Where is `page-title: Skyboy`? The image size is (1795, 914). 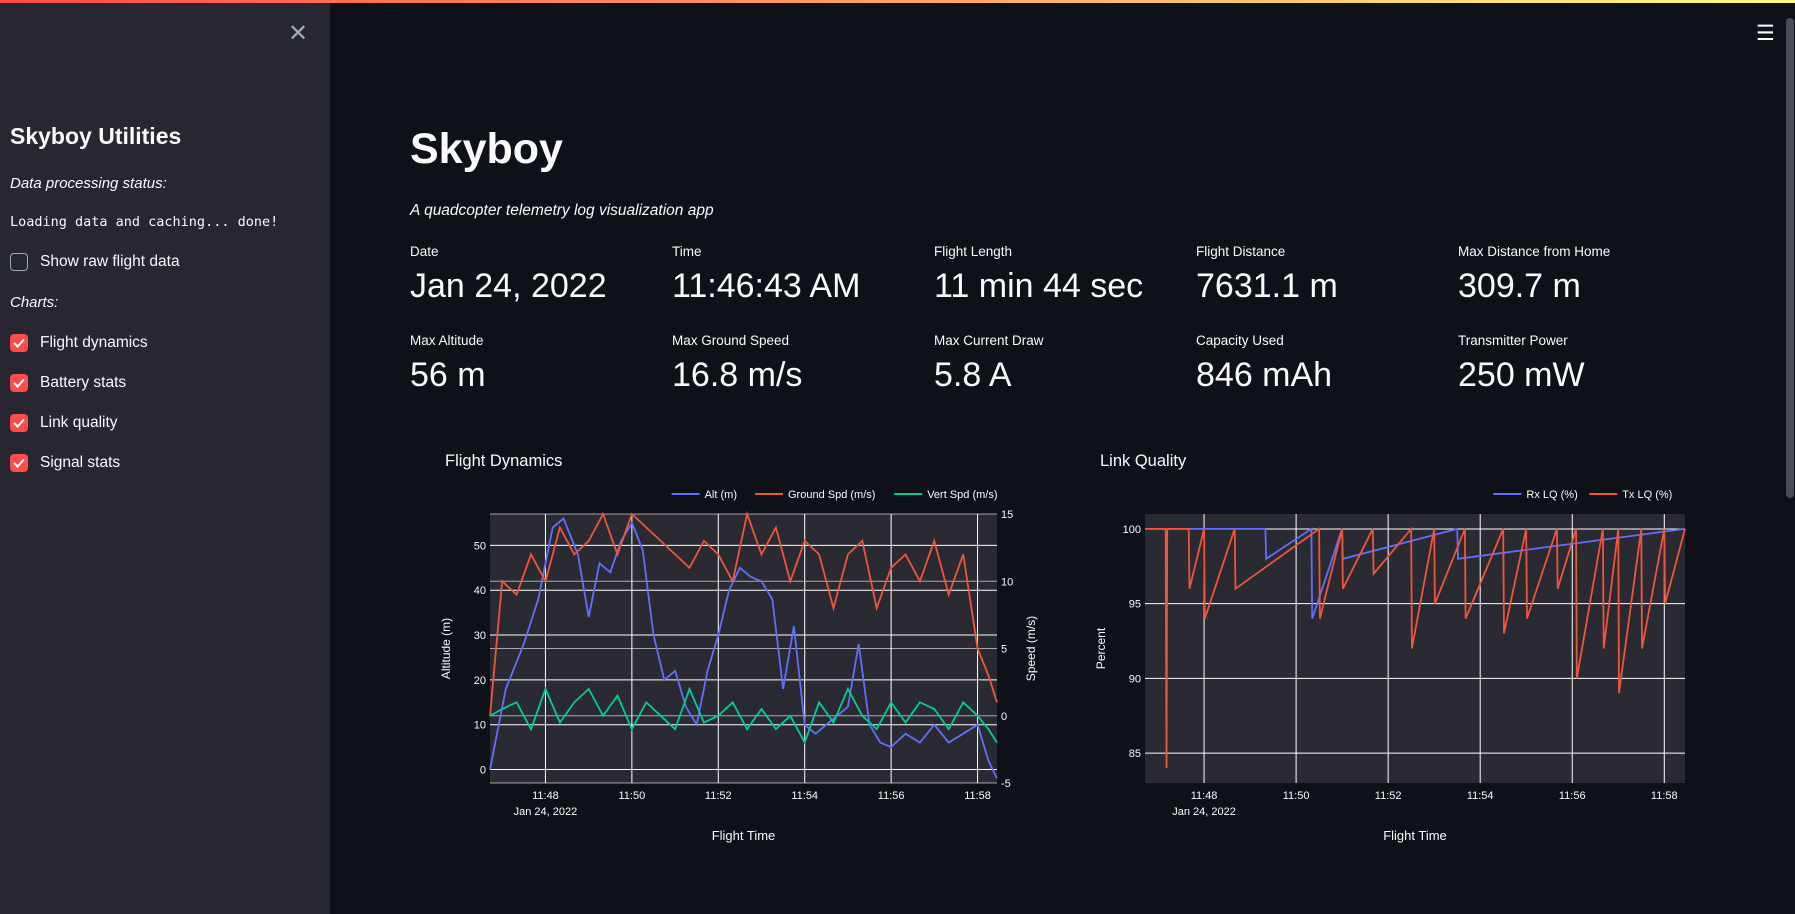
page-title: Skyboy is located at coordinates (486, 149).